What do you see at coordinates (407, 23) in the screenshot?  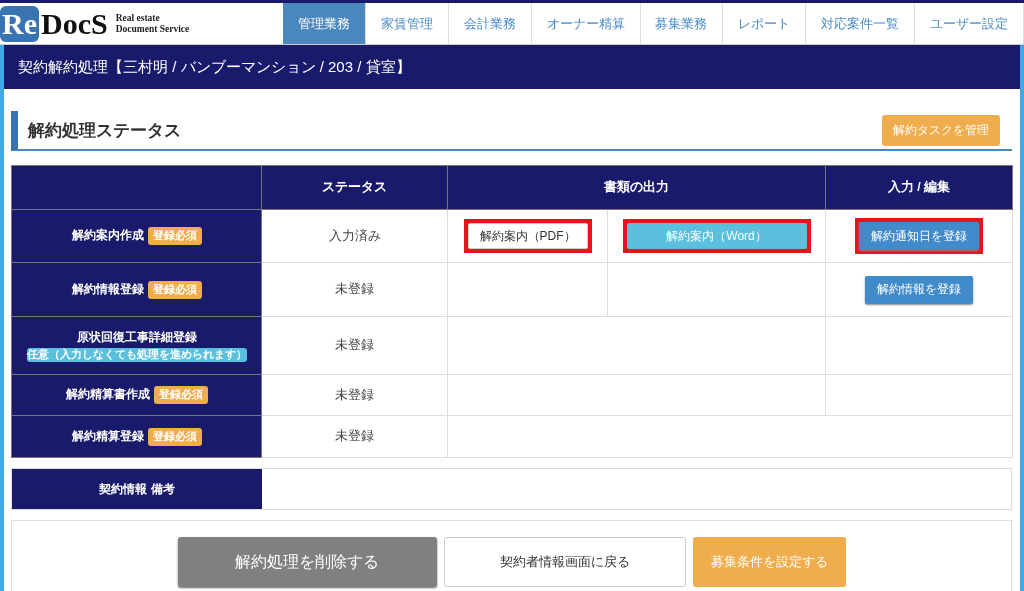 I see `nav-tab: 家賃管理` at bounding box center [407, 23].